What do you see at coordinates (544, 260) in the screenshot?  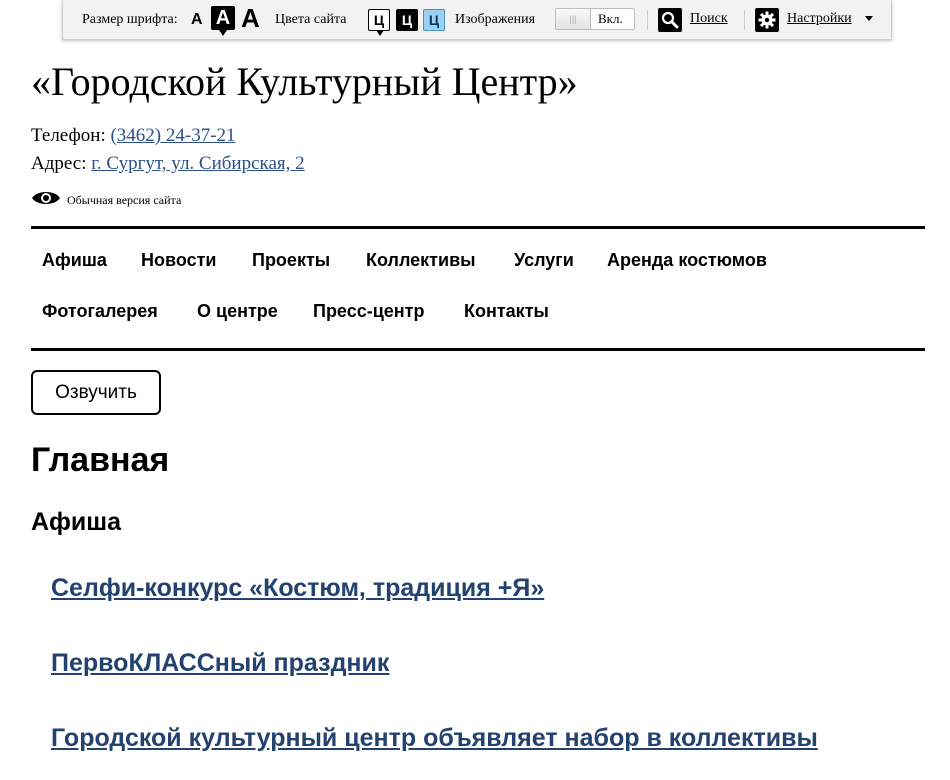 I see `nav-item-services: Услуги` at bounding box center [544, 260].